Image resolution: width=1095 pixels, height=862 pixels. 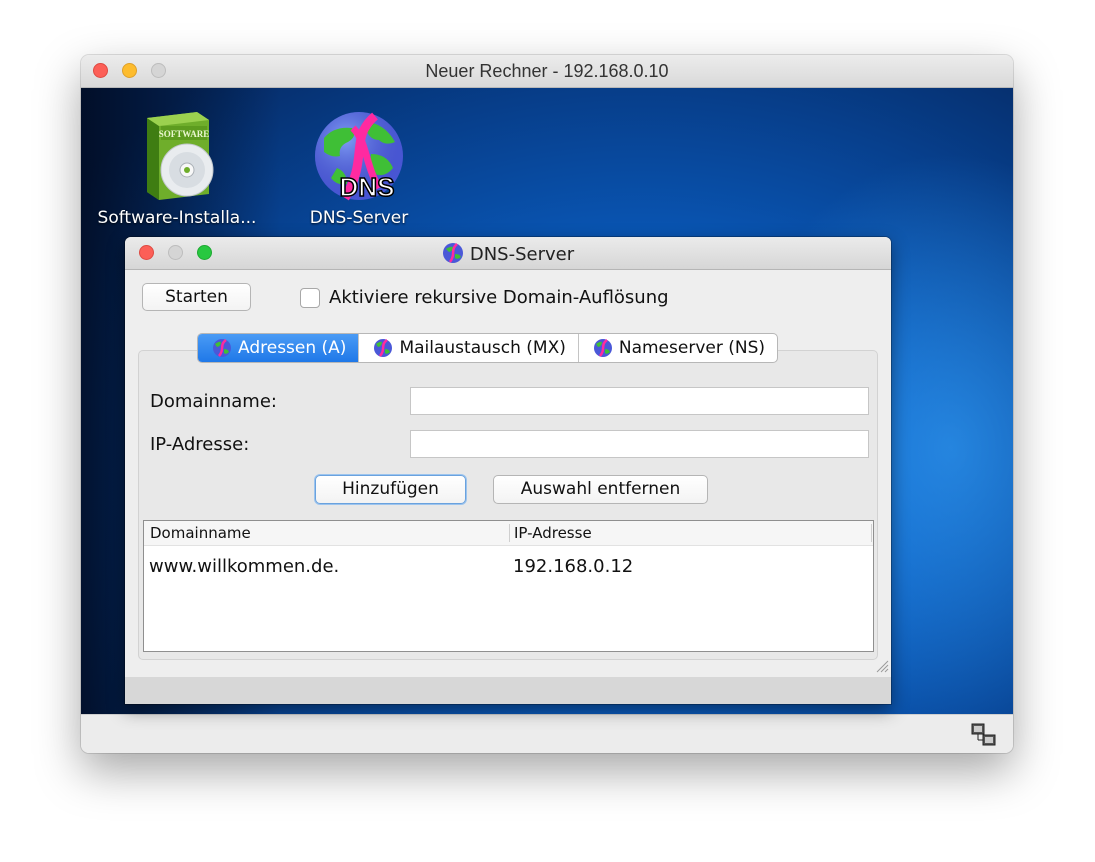 I want to click on domain-name-label: Domainname:, so click(x=213, y=401).